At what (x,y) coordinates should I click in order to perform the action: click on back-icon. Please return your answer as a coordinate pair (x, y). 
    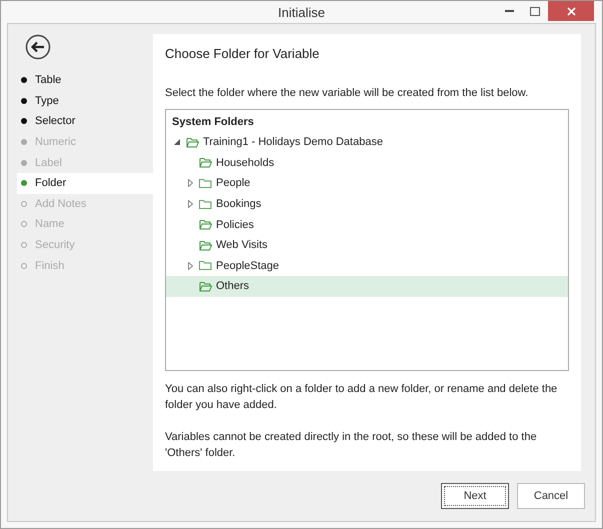
    Looking at the image, I should click on (38, 47).